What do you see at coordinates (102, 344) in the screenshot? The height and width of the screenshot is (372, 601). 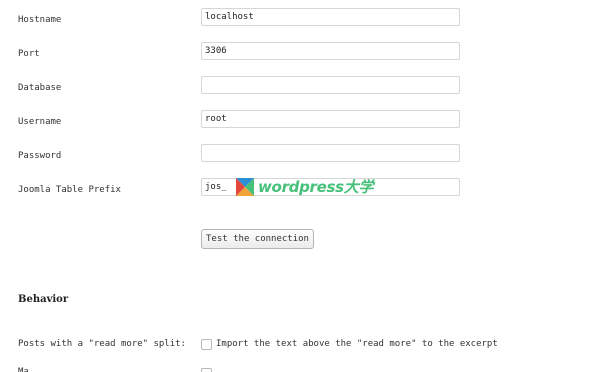 I see `read-more-label: Posts with a "read more" split:` at bounding box center [102, 344].